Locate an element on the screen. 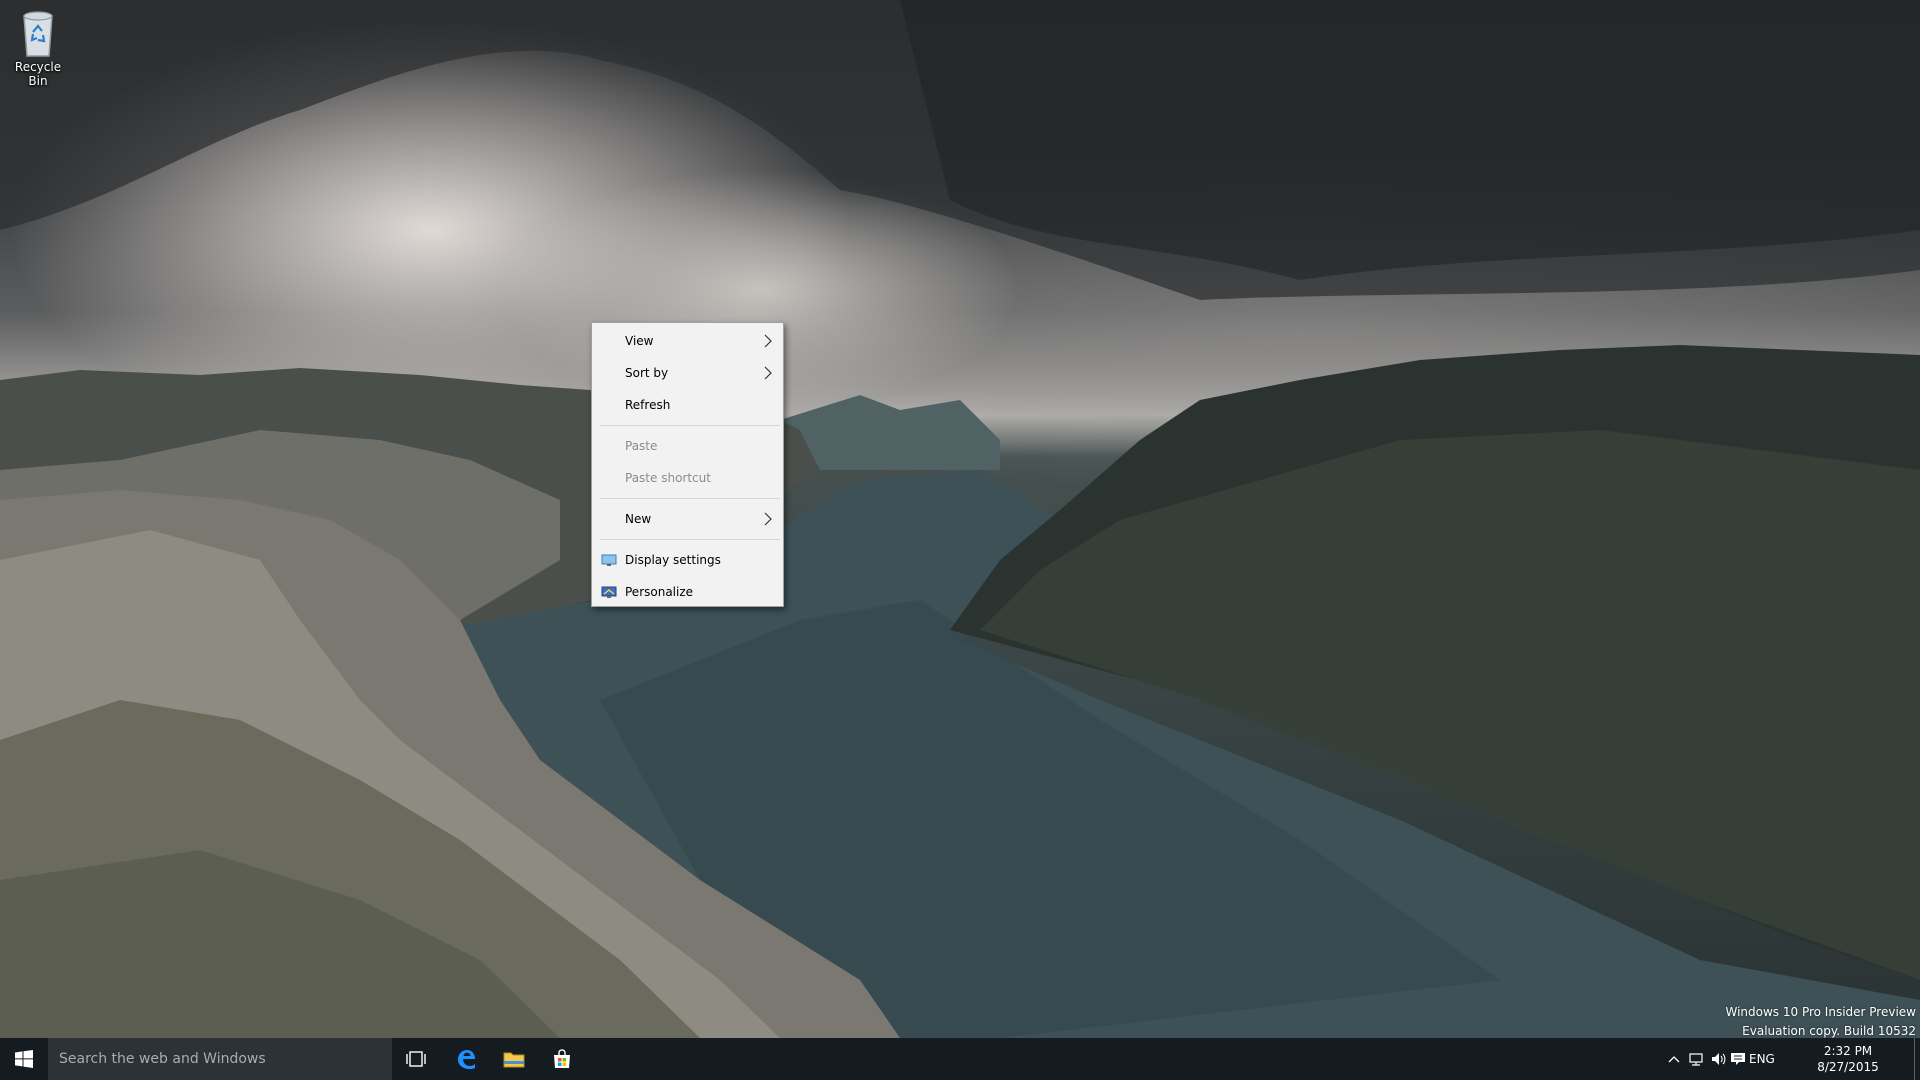 The width and height of the screenshot is (1920, 1080). menu-item-display-settings: Display settings is located at coordinates (687, 560).